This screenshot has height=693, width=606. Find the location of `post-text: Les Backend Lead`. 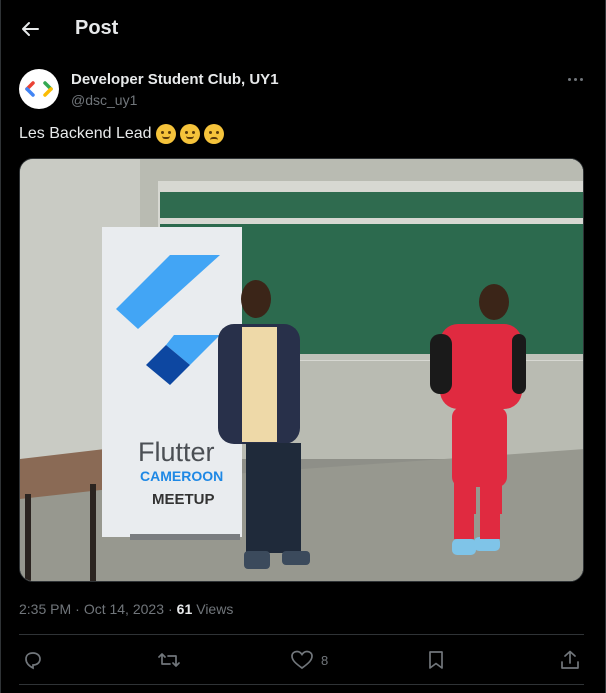

post-text: Les Backend Lead is located at coordinates (121, 134).